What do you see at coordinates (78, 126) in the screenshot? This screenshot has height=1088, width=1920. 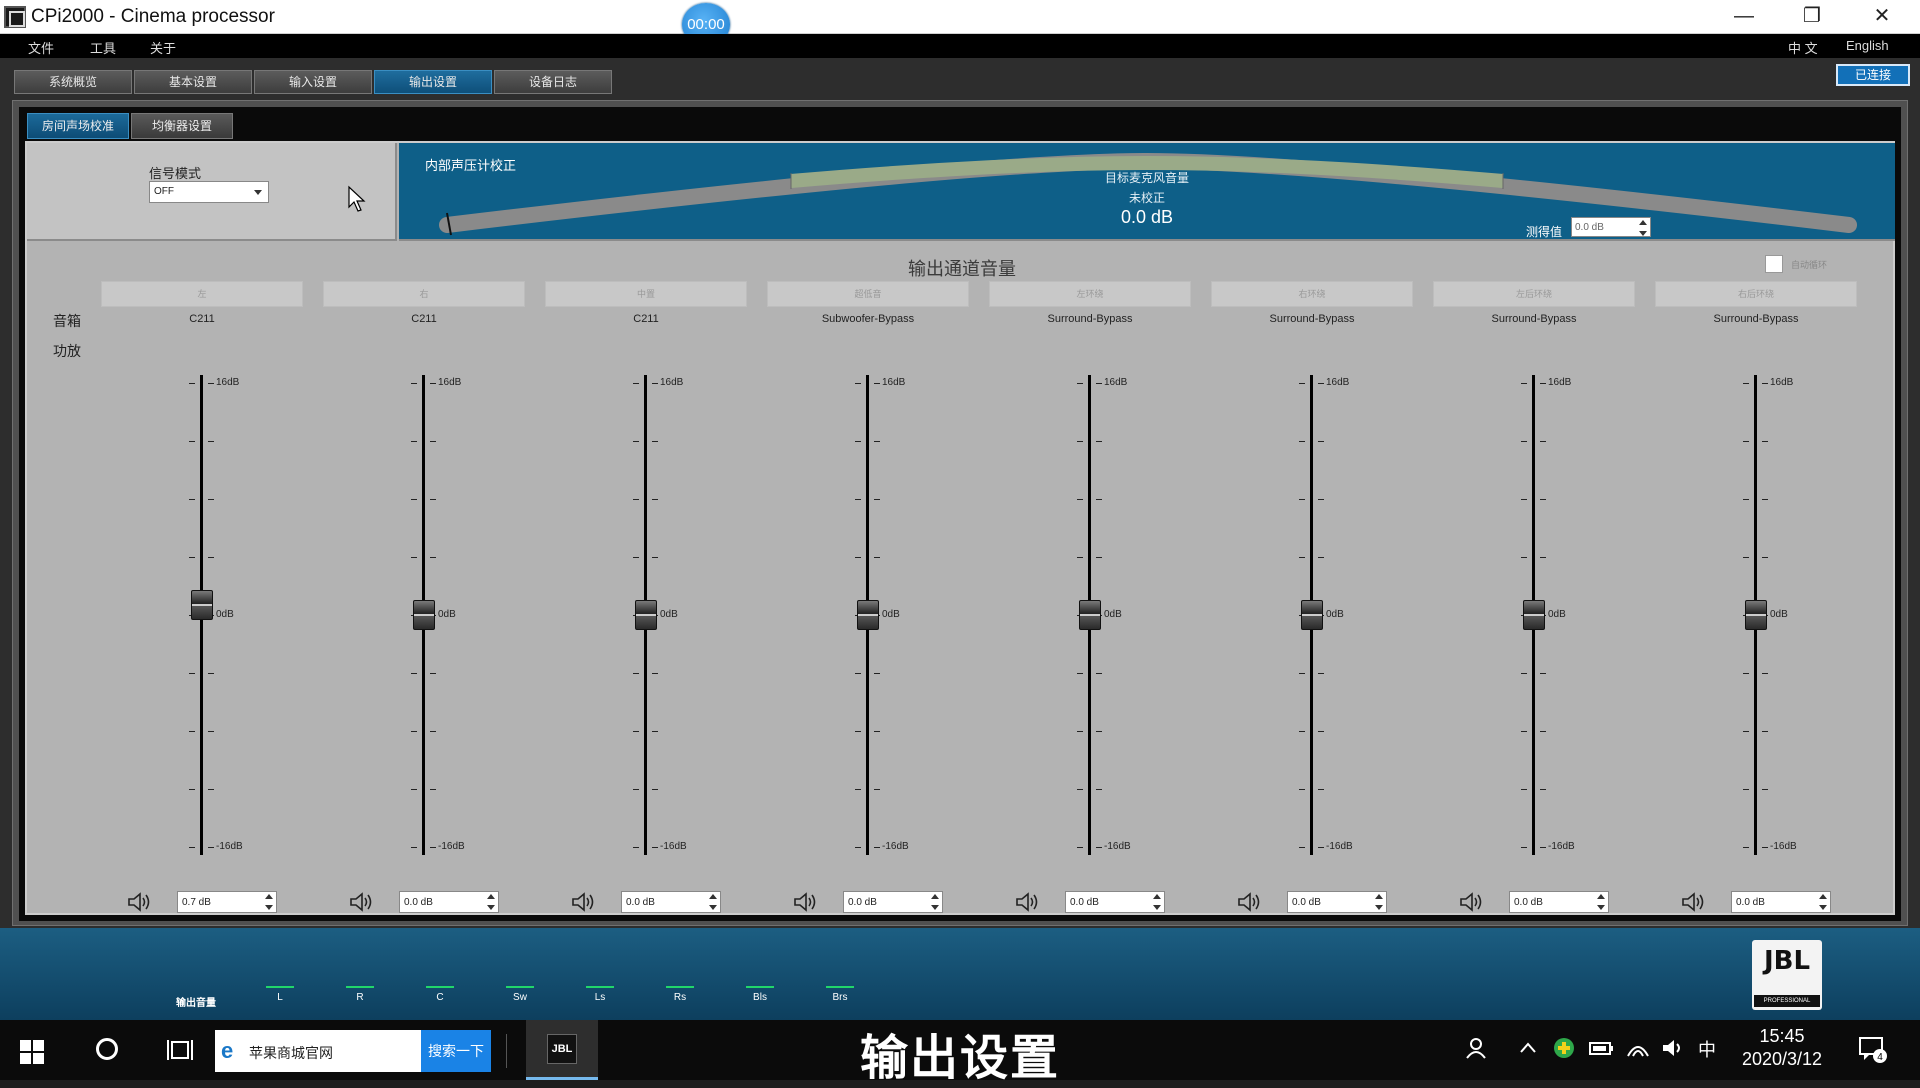 I see `subtab-room-calibration: 房间声场校准` at bounding box center [78, 126].